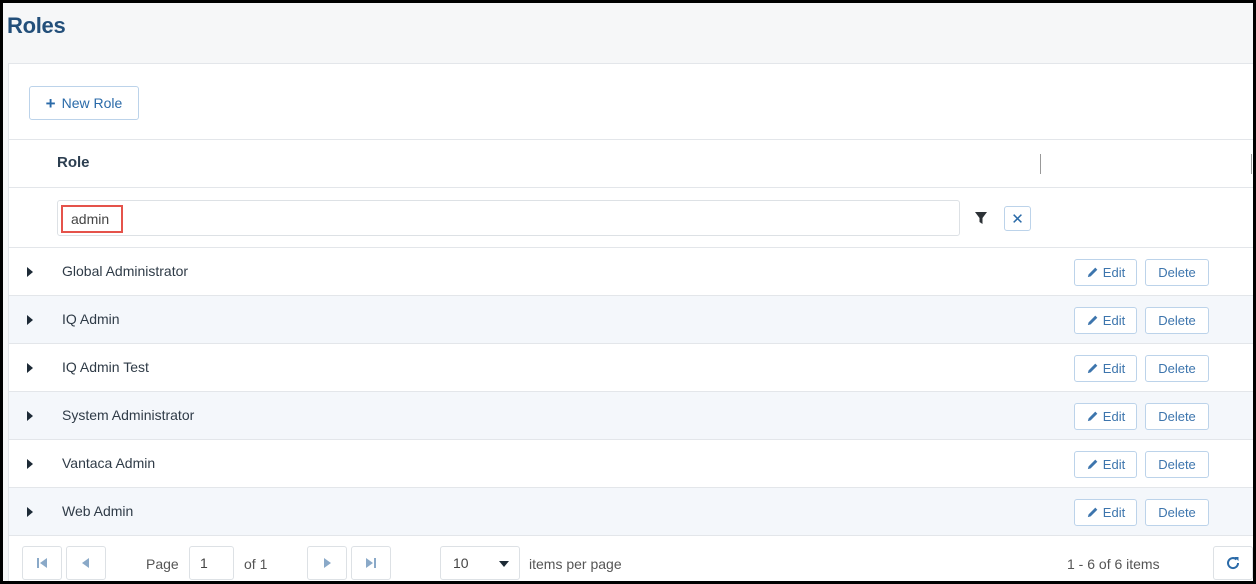 This screenshot has width=1256, height=584. I want to click on previous-page-button, so click(86, 563).